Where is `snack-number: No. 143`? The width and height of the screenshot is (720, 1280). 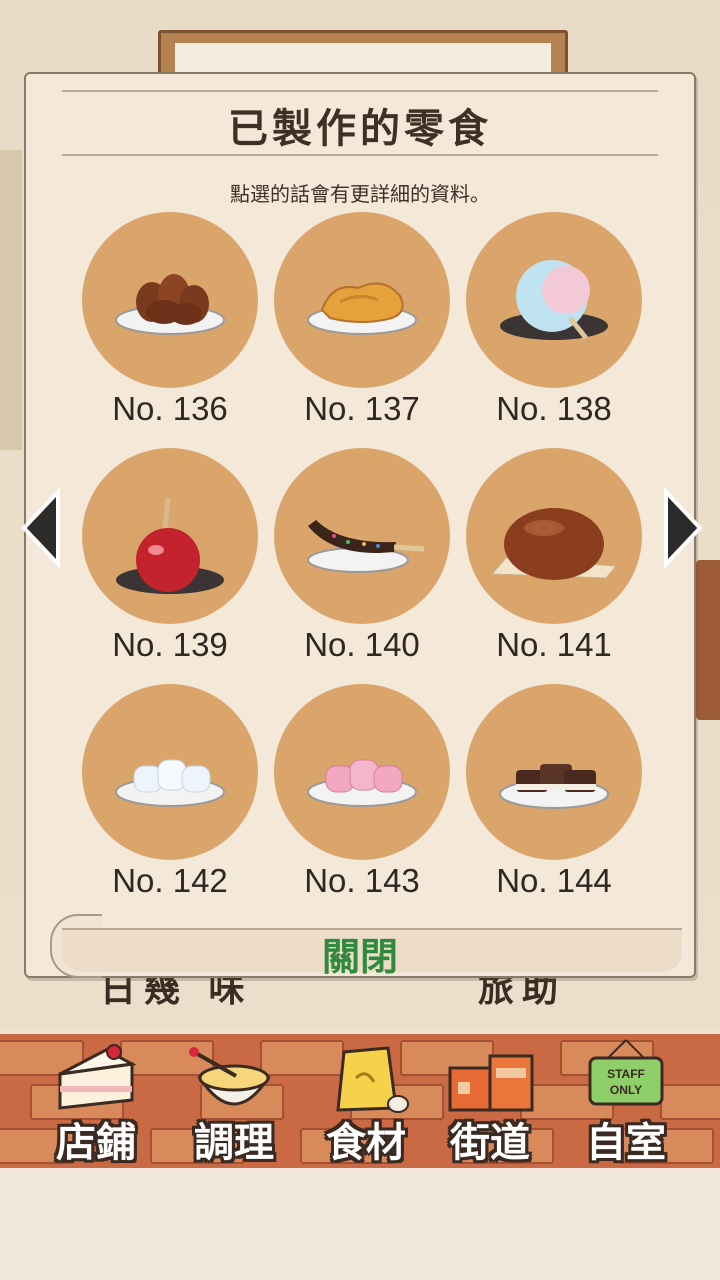
snack-number: No. 143 is located at coordinates (362, 880).